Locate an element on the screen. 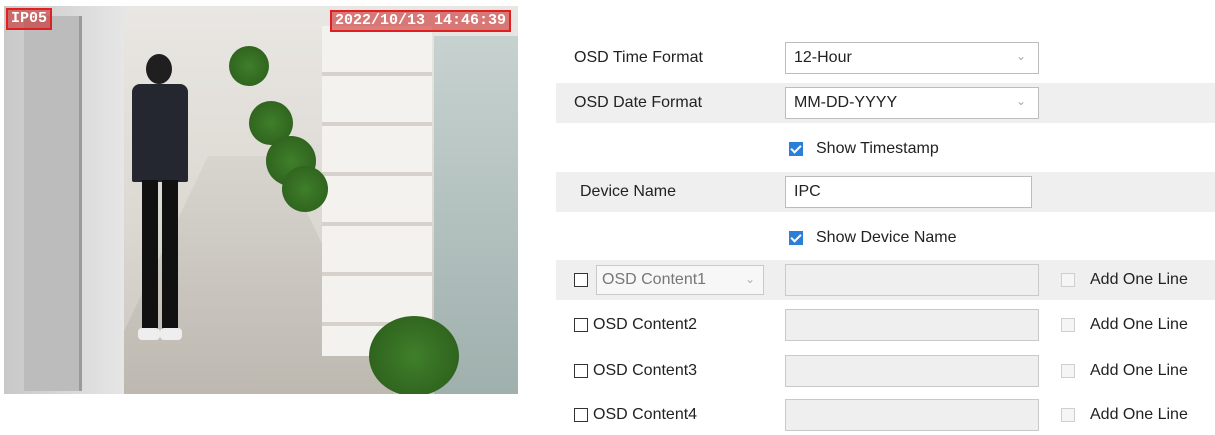  show-timestamp-row: Show Timestamp is located at coordinates (885, 149).